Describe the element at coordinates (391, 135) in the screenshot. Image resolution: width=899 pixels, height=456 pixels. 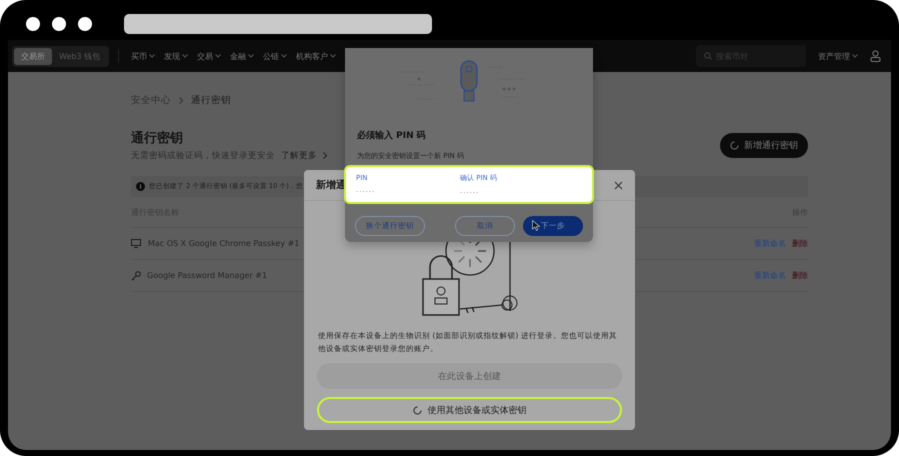
I see `pin-title: 必须输入 PIN 码` at that location.